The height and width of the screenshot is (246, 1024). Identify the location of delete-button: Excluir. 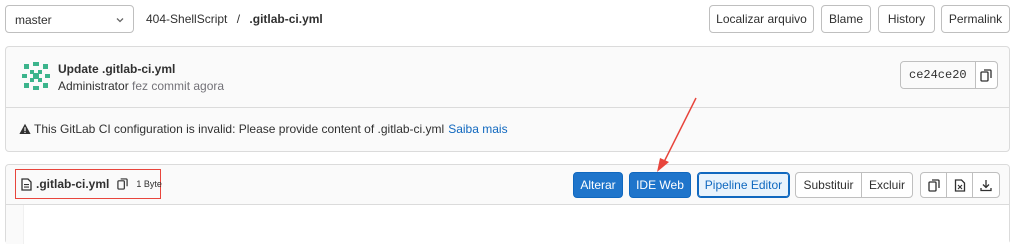
(887, 185).